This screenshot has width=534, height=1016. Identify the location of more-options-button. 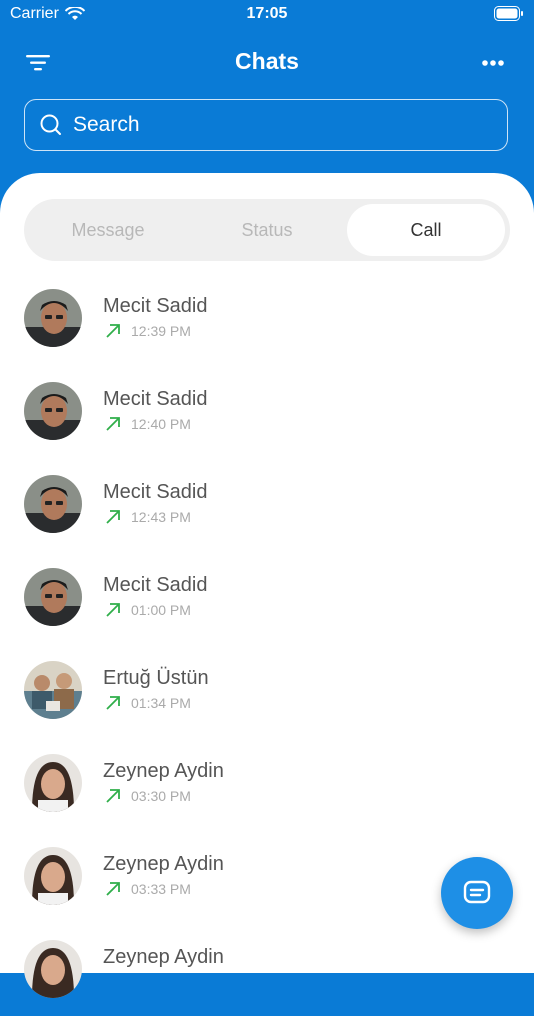
(495, 63).